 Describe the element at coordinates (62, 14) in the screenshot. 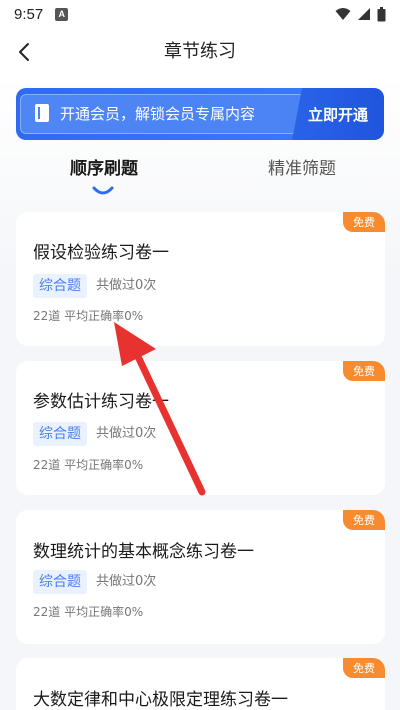

I see `notification-icon: A` at that location.